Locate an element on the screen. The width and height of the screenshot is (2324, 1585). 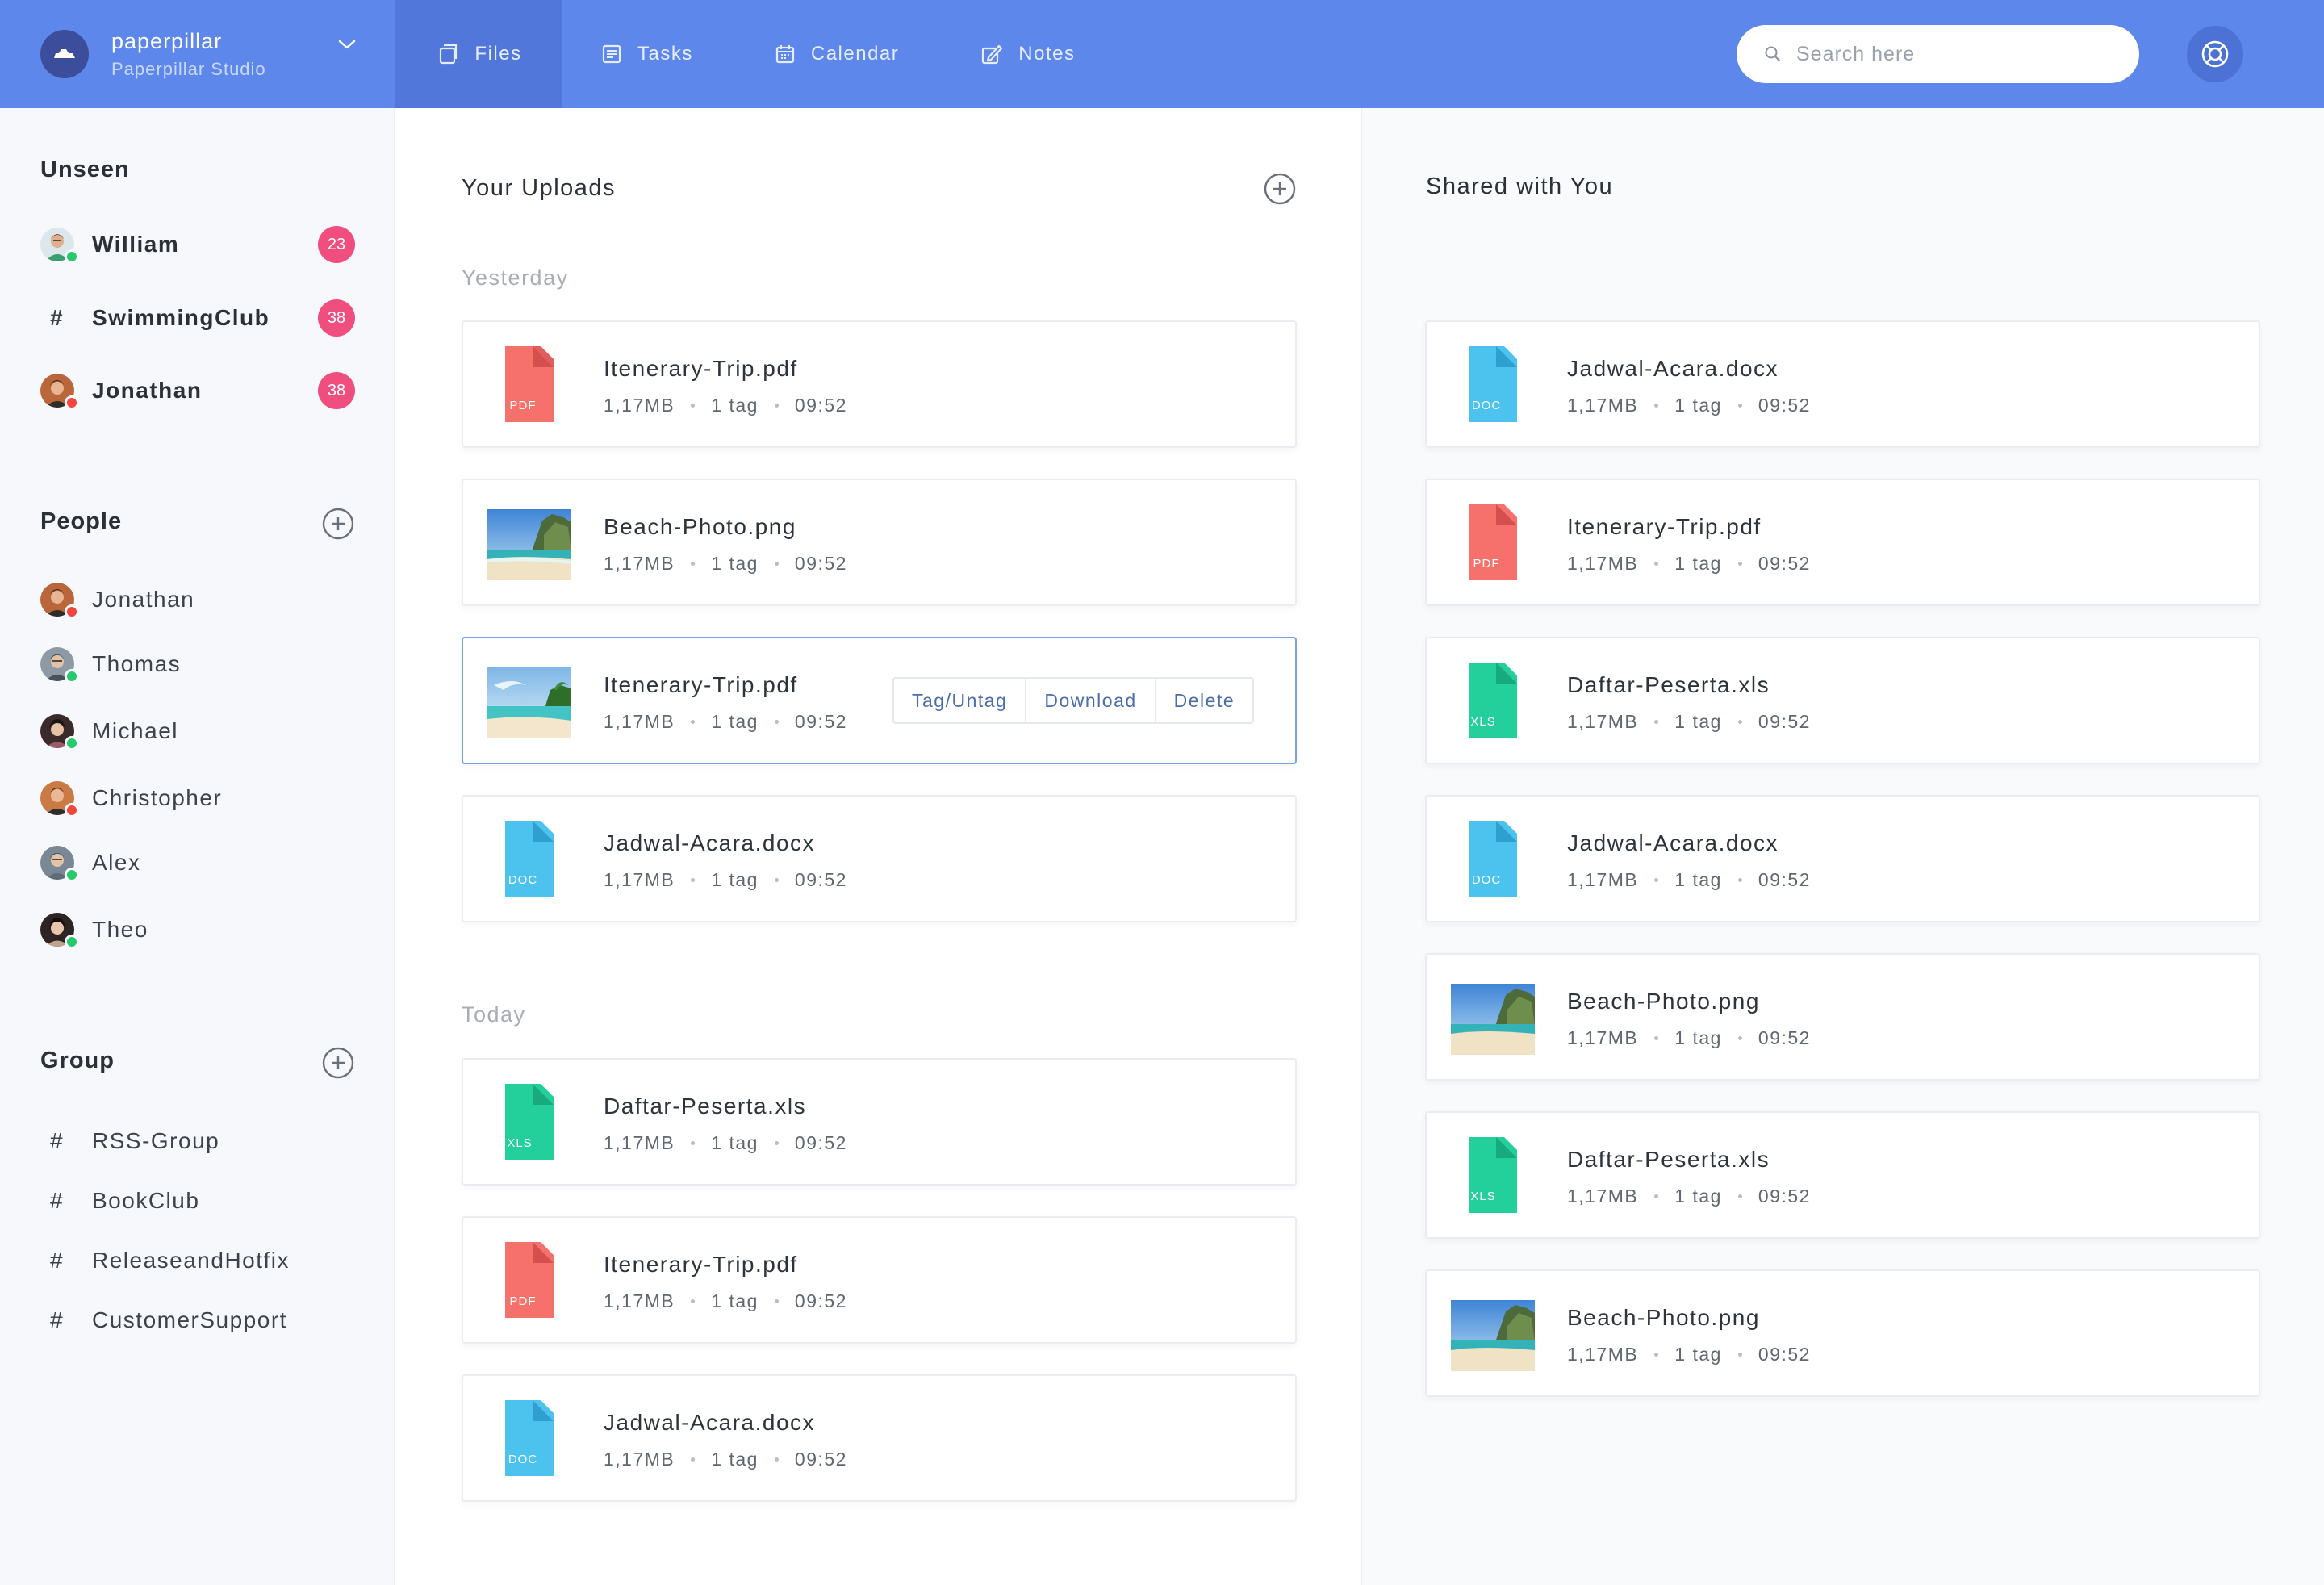
person-item-christopher: Christopher is located at coordinates (202, 798).